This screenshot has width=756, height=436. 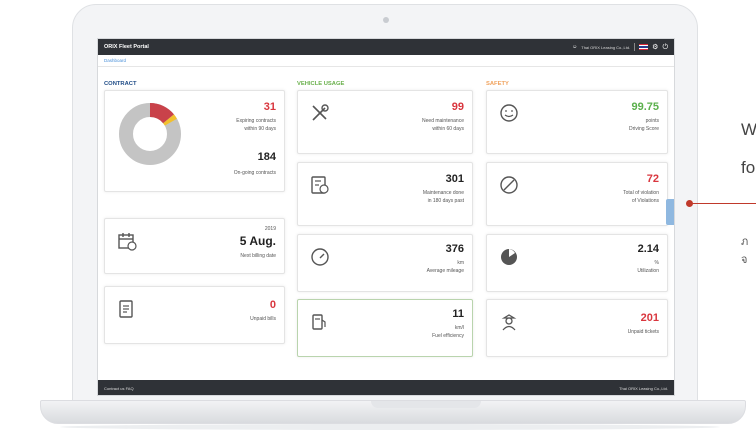 I want to click on maintenance-needed-card: 99 Need maintenance within 60 days, so click(x=385, y=122).